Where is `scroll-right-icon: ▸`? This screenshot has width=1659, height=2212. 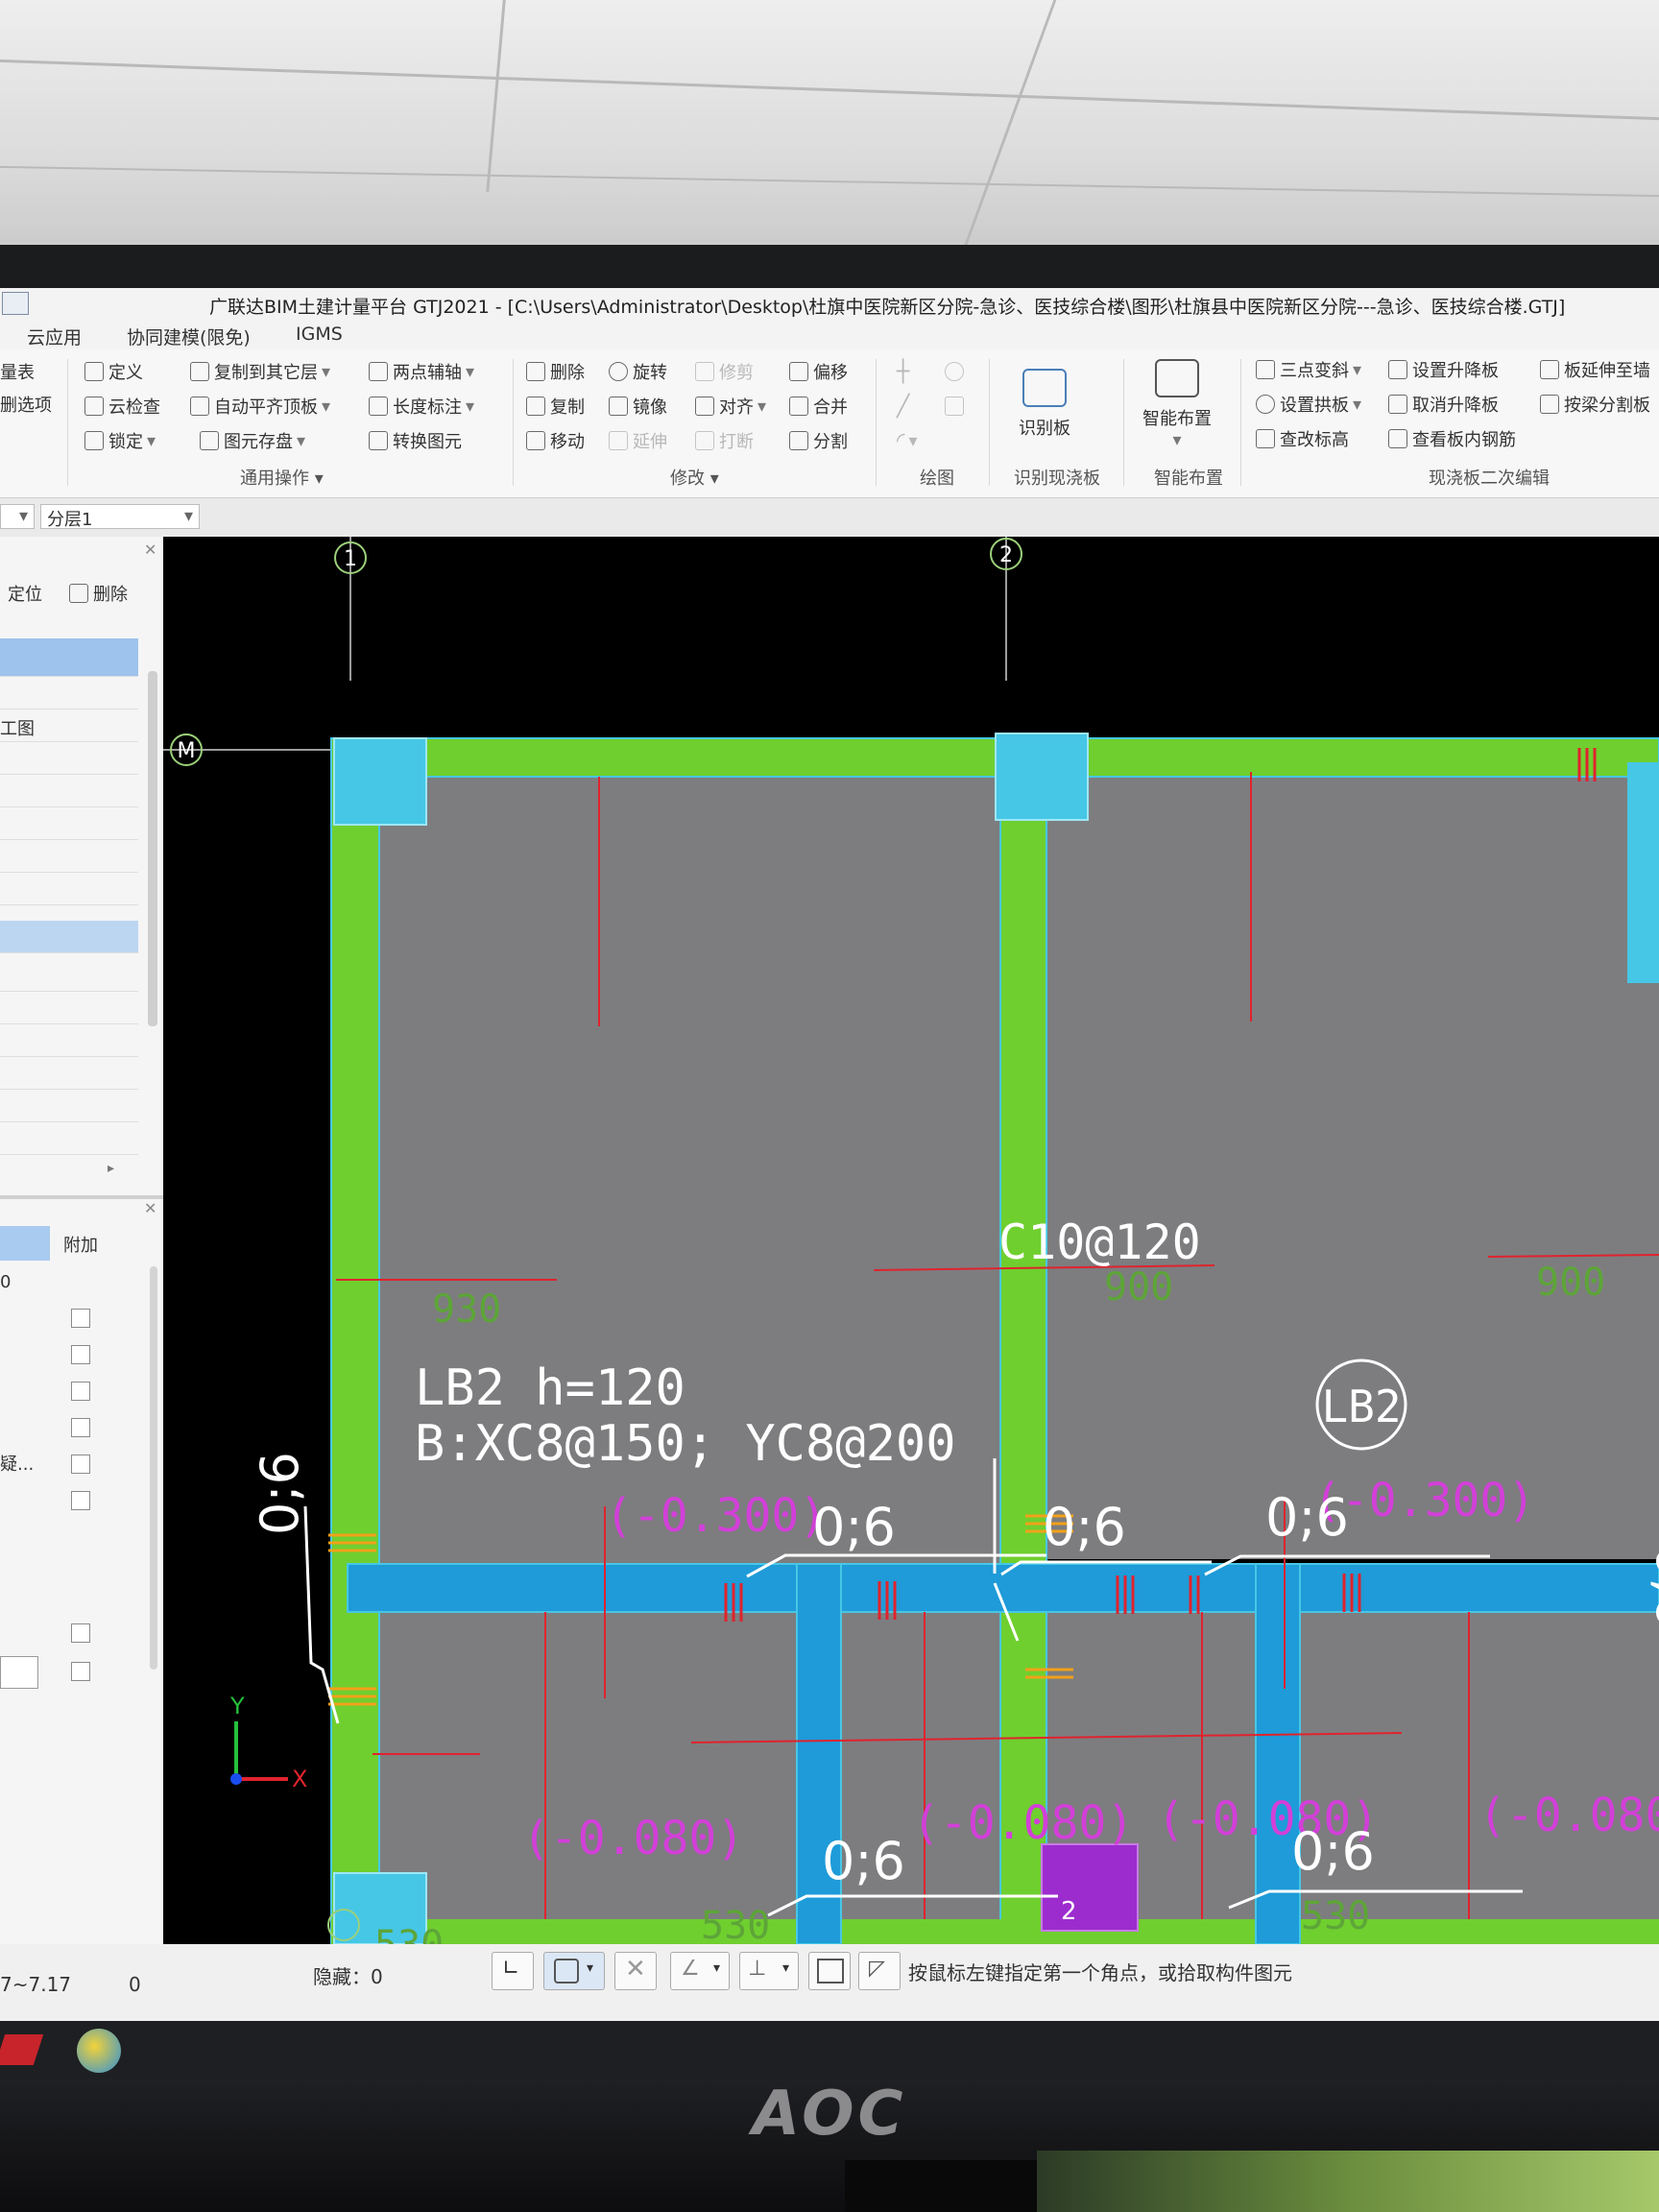
scroll-right-icon: ▸ is located at coordinates (111, 1168).